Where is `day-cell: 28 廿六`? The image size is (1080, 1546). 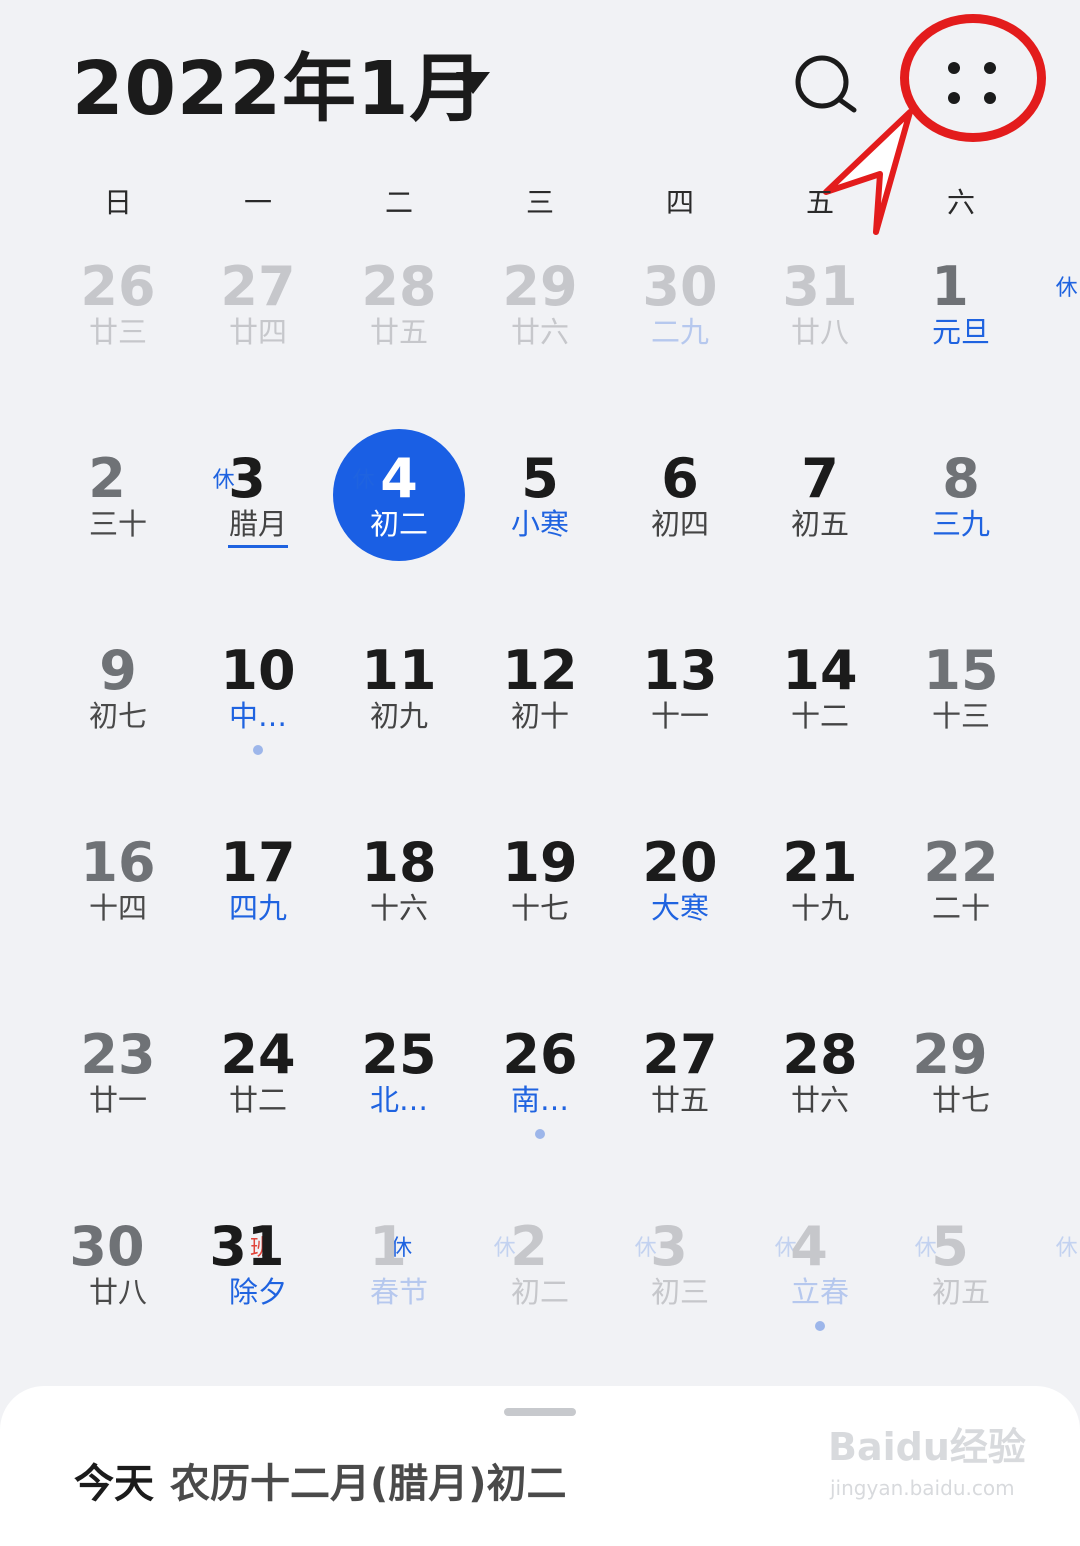
day-cell: 28 廿六 is located at coordinates (820, 1099).